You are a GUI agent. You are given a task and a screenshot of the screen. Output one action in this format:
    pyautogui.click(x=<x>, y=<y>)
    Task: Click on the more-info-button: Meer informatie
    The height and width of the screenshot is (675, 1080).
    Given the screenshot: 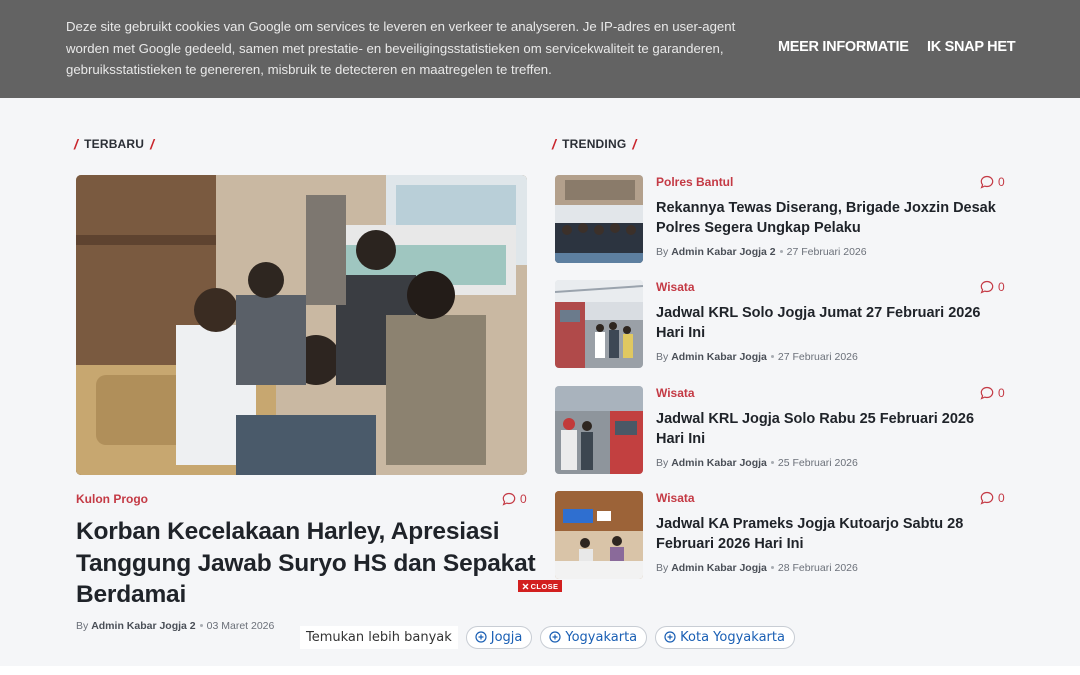 What is the action you would take?
    pyautogui.click(x=843, y=47)
    